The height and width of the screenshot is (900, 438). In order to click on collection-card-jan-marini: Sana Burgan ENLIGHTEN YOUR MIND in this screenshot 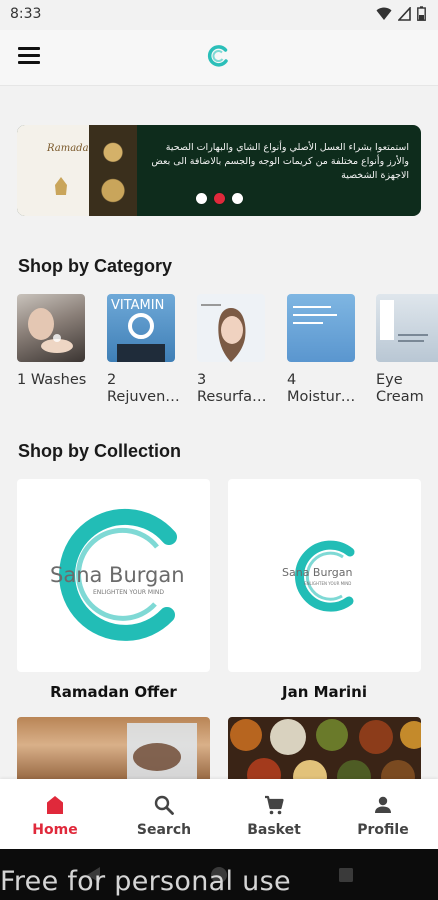, I will do `click(324, 575)`.